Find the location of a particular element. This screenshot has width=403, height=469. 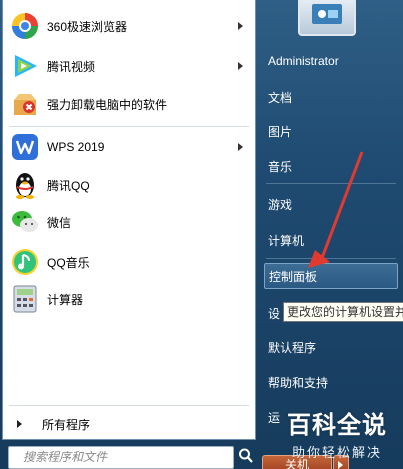

uninstall-box-icon is located at coordinates (25, 104).